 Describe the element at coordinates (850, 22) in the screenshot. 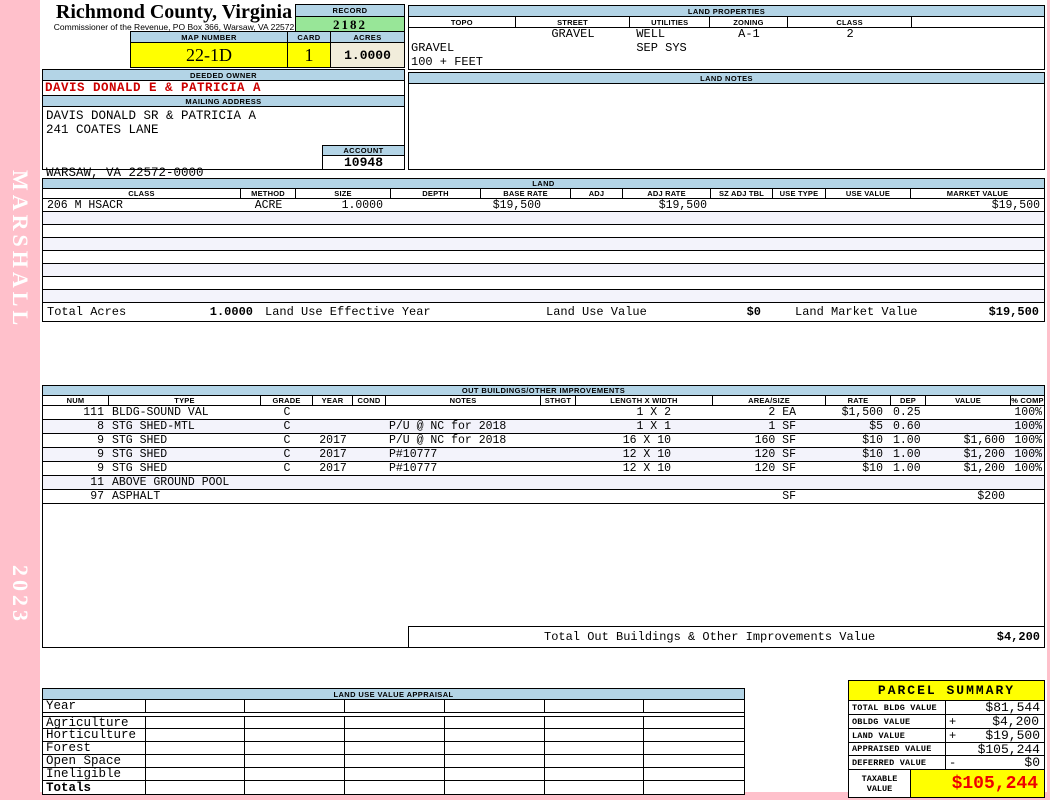

I see `lp-header-class: CLASS` at that location.